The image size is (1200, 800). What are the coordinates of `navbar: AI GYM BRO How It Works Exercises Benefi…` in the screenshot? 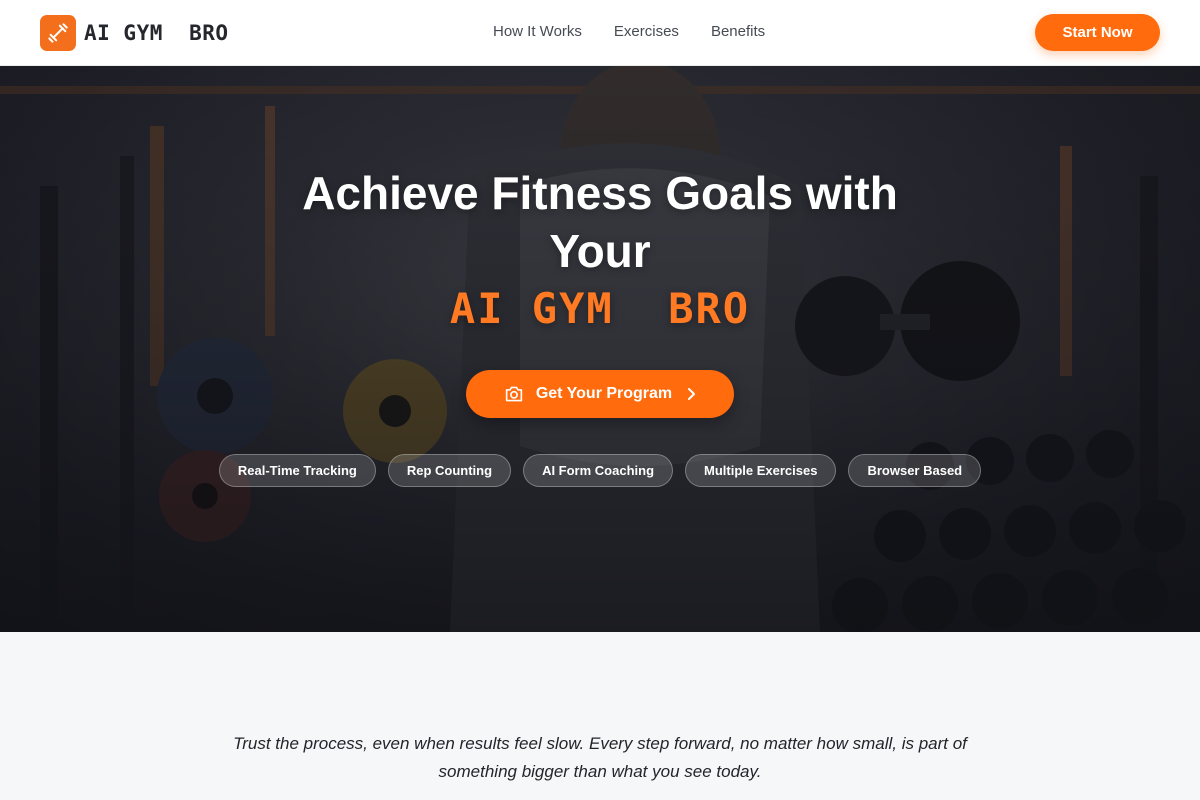 It's located at (600, 33).